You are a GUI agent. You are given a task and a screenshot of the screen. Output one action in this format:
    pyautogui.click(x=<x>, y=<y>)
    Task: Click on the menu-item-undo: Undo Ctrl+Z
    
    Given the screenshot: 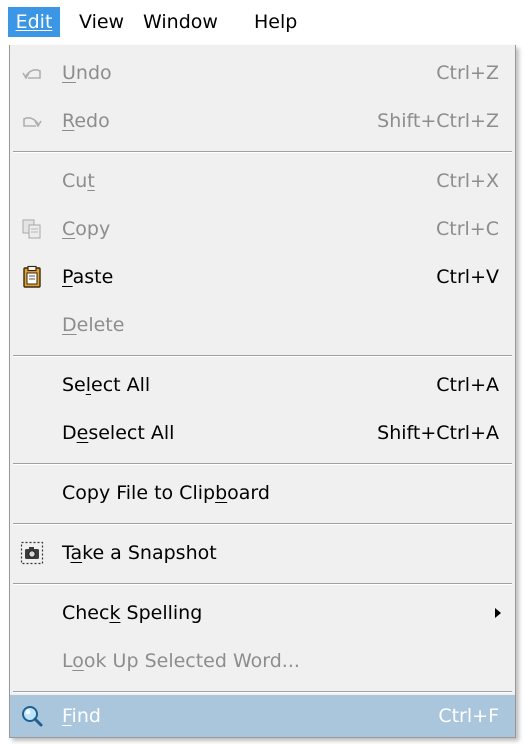 What is the action you would take?
    pyautogui.click(x=262, y=73)
    